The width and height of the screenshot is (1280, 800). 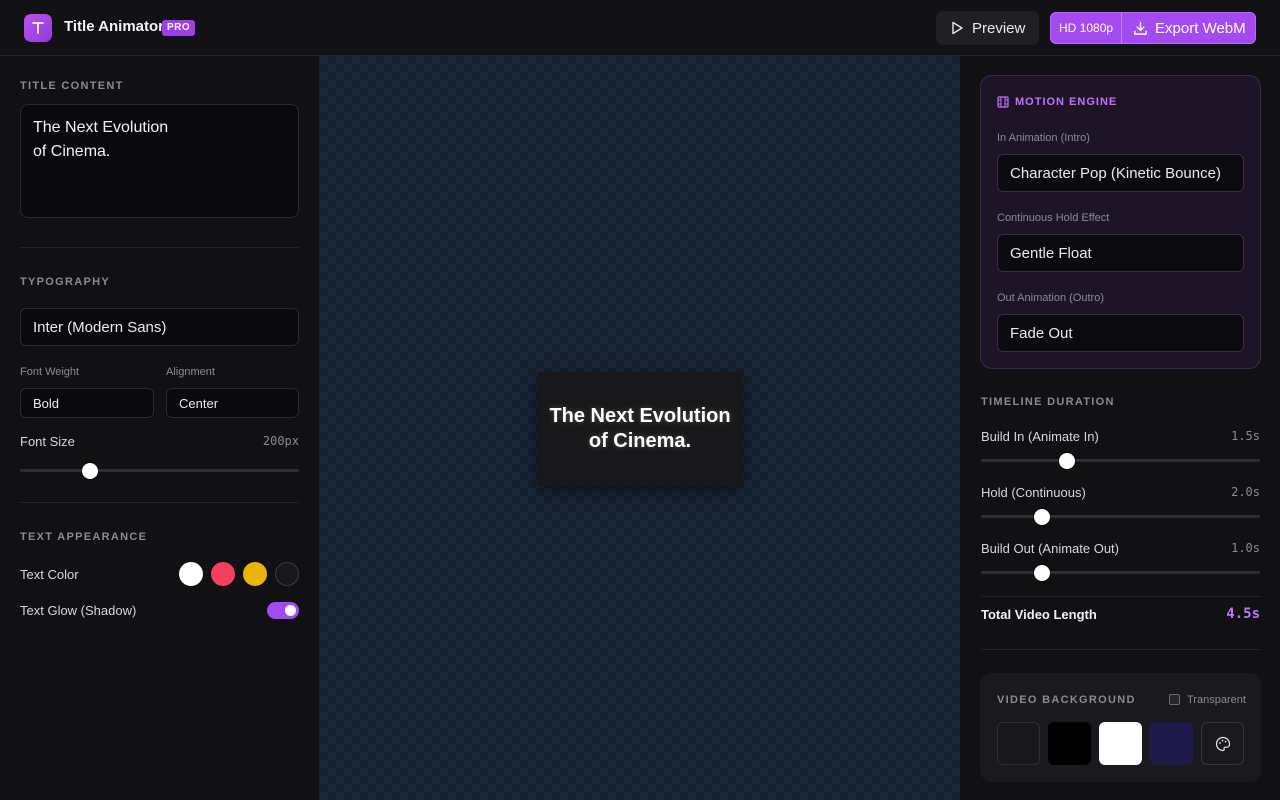 I want to click on preview-button: Preview, so click(x=987, y=28).